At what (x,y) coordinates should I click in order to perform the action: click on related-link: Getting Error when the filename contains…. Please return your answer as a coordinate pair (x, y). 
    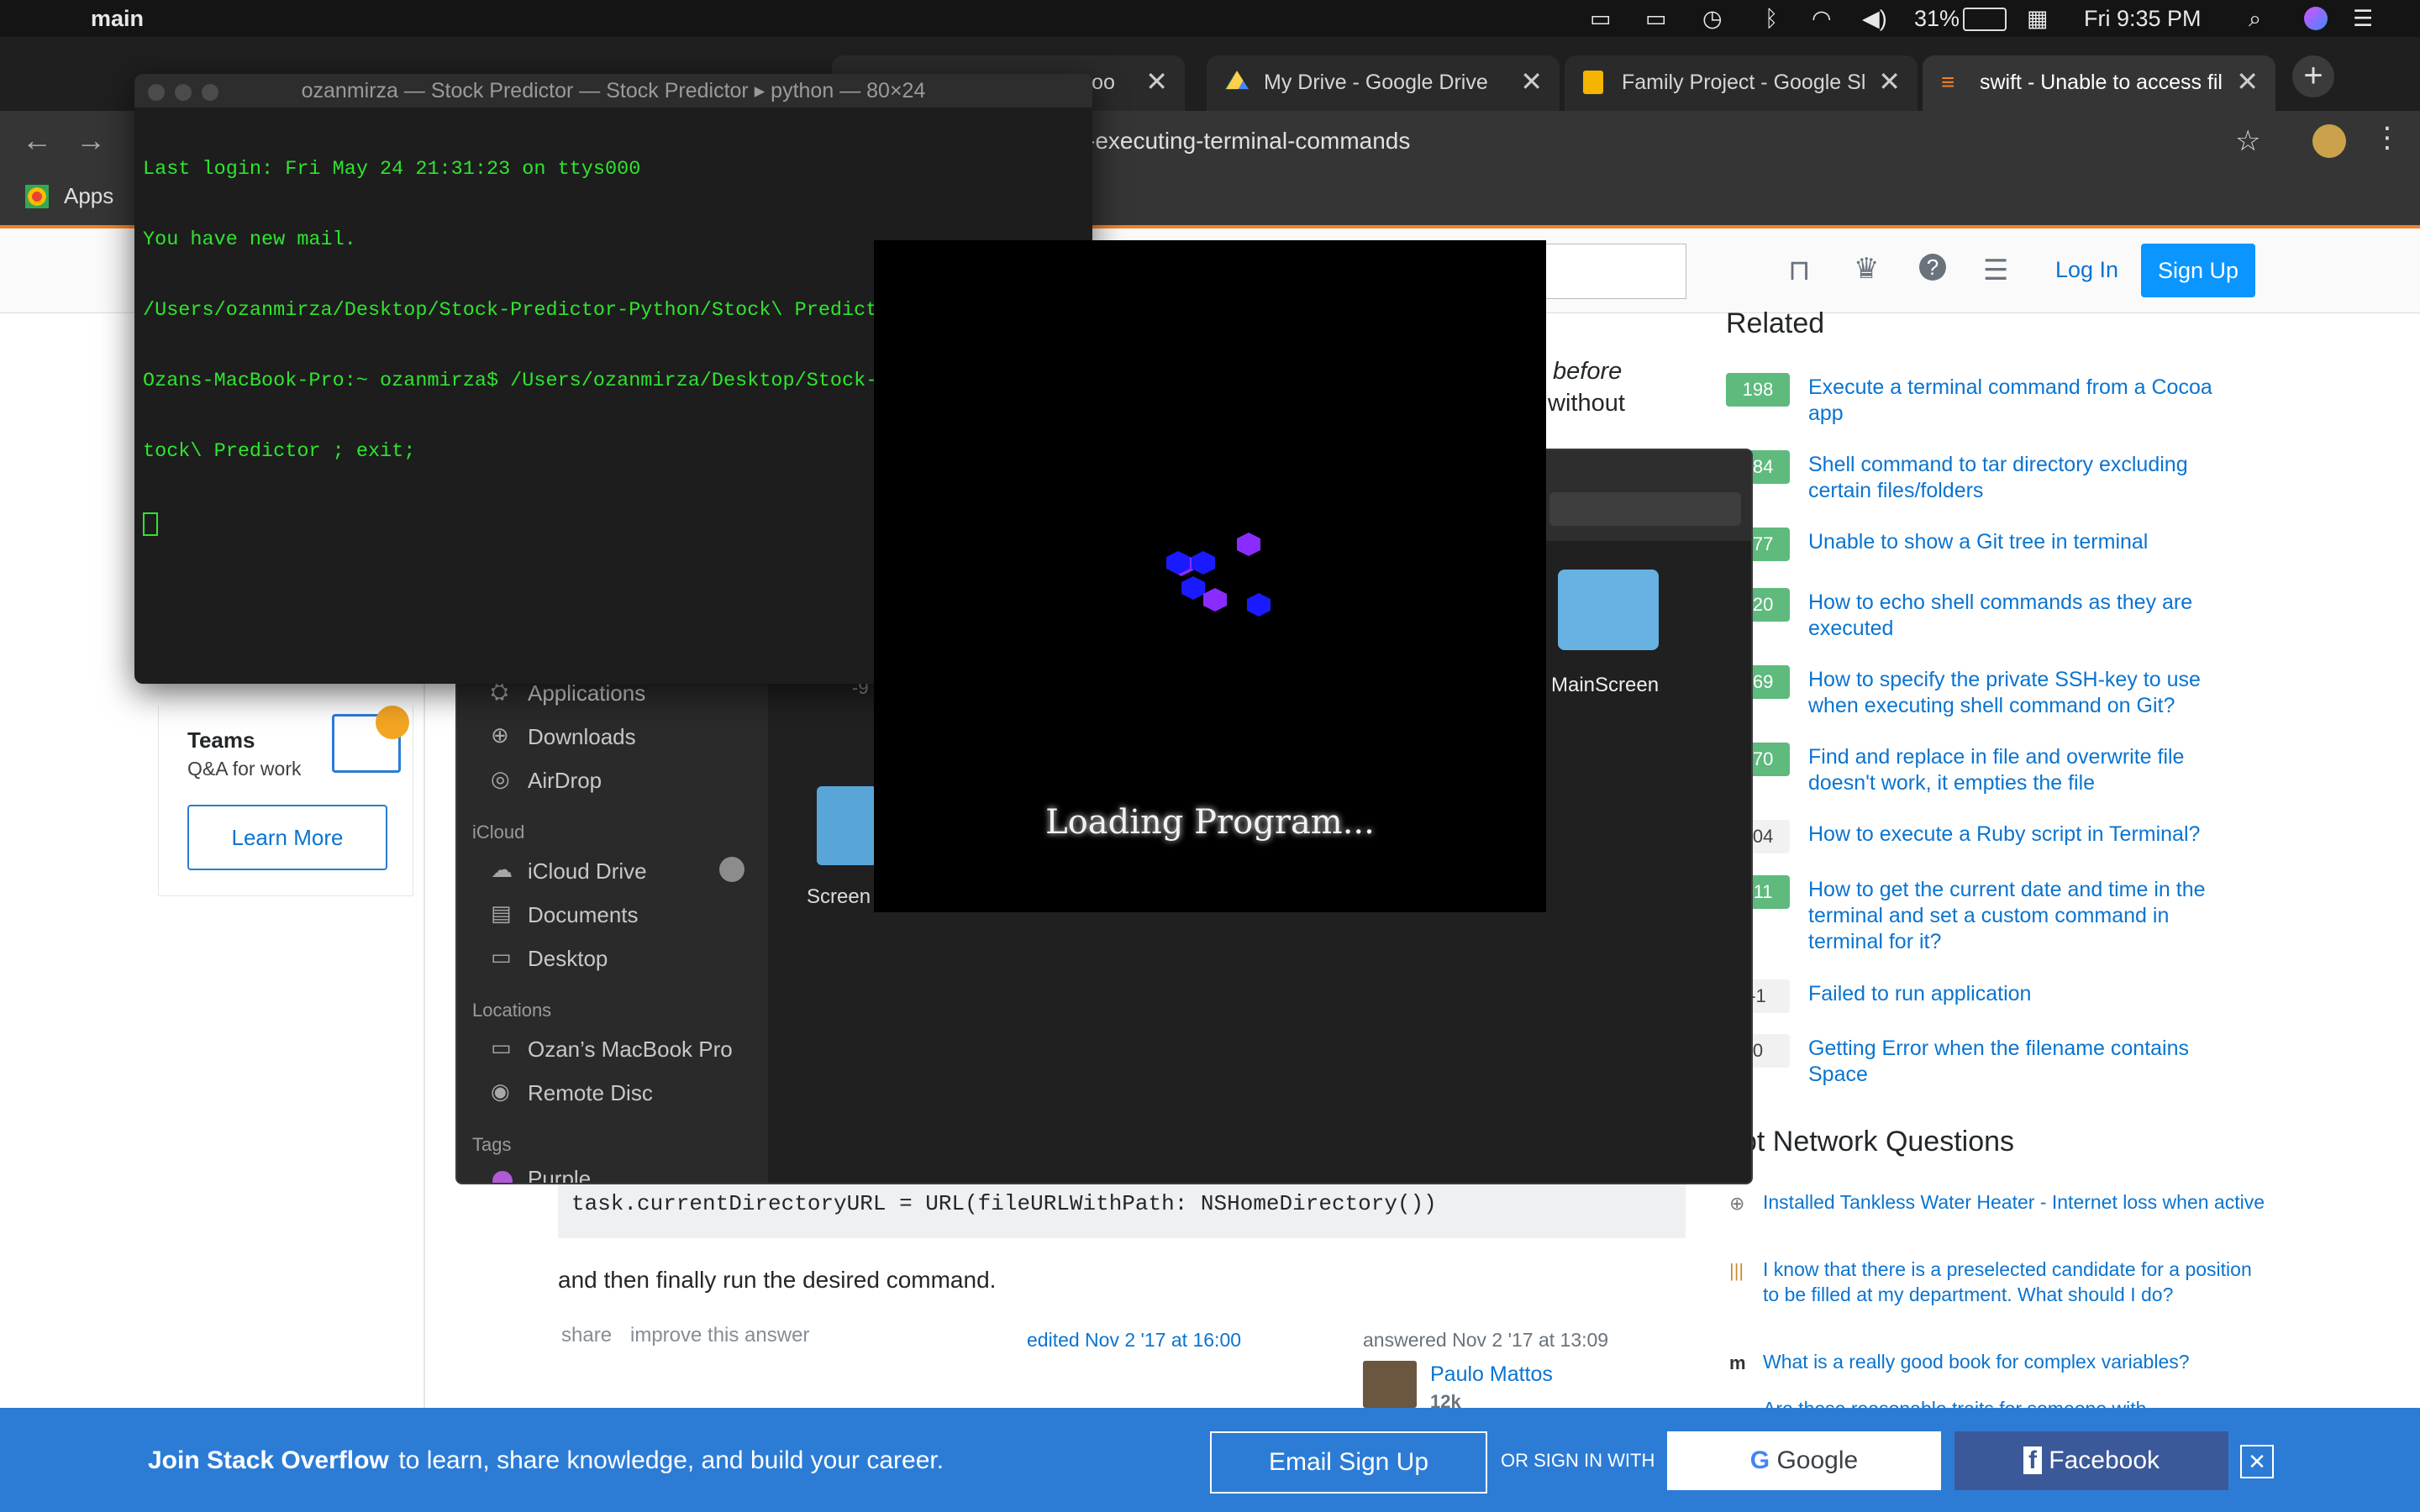
    Looking at the image, I should click on (2023, 1062).